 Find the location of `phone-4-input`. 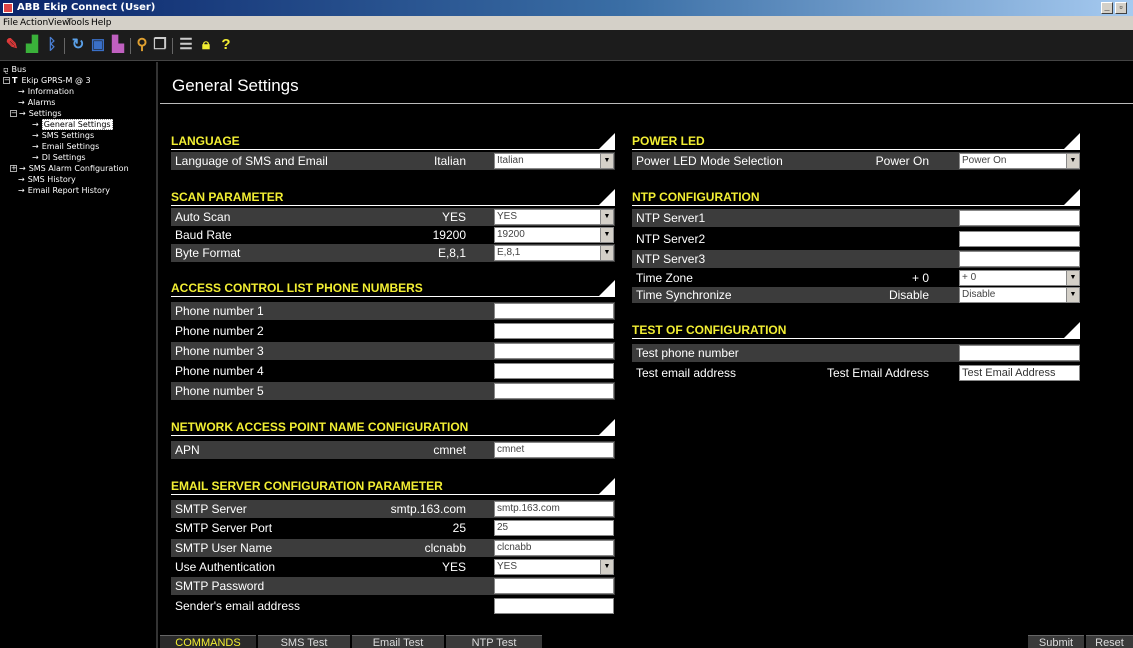

phone-4-input is located at coordinates (554, 371).